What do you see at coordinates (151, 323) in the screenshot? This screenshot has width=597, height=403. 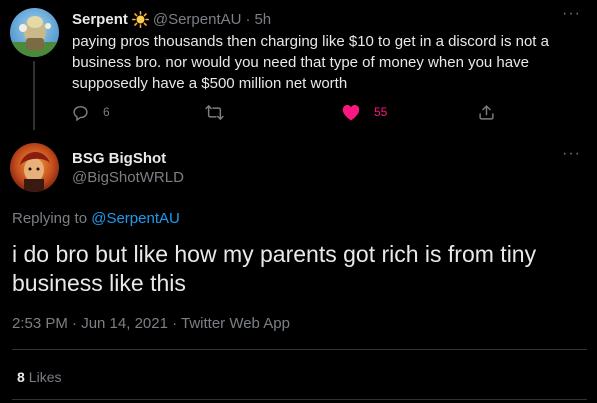 I see `tweet-metadata: 2:53 PM · Jun 14, 2021 · Twitter Web App` at bounding box center [151, 323].